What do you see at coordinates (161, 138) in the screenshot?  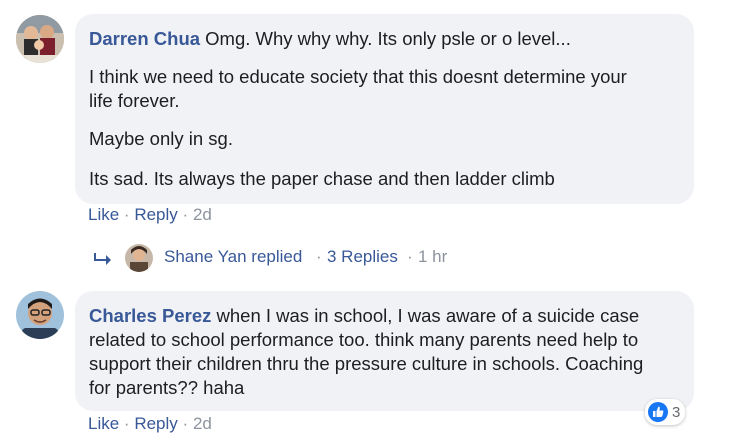 I see `comment-paragraph: Maybe only in sg.` at bounding box center [161, 138].